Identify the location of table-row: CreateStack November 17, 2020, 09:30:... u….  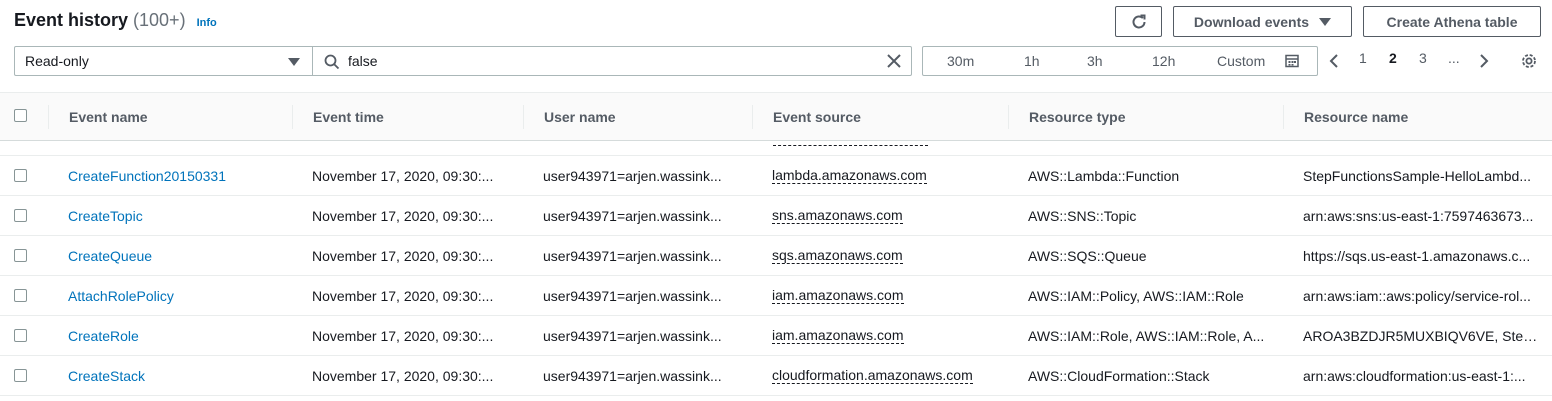
(776, 376).